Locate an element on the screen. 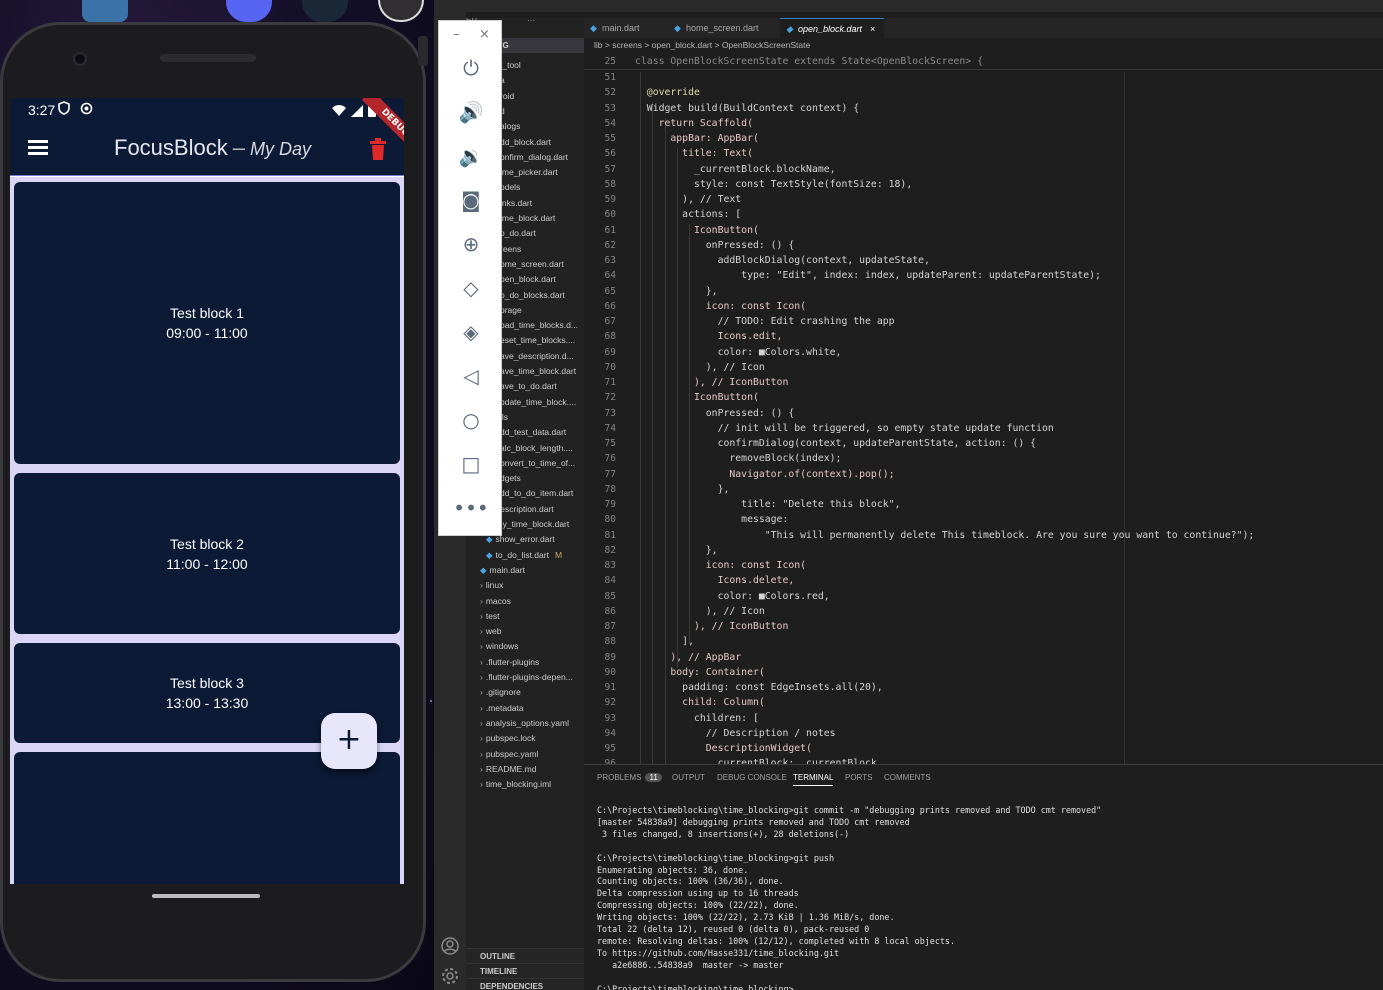  rotate-right-icon: ◈ is located at coordinates (471, 332).